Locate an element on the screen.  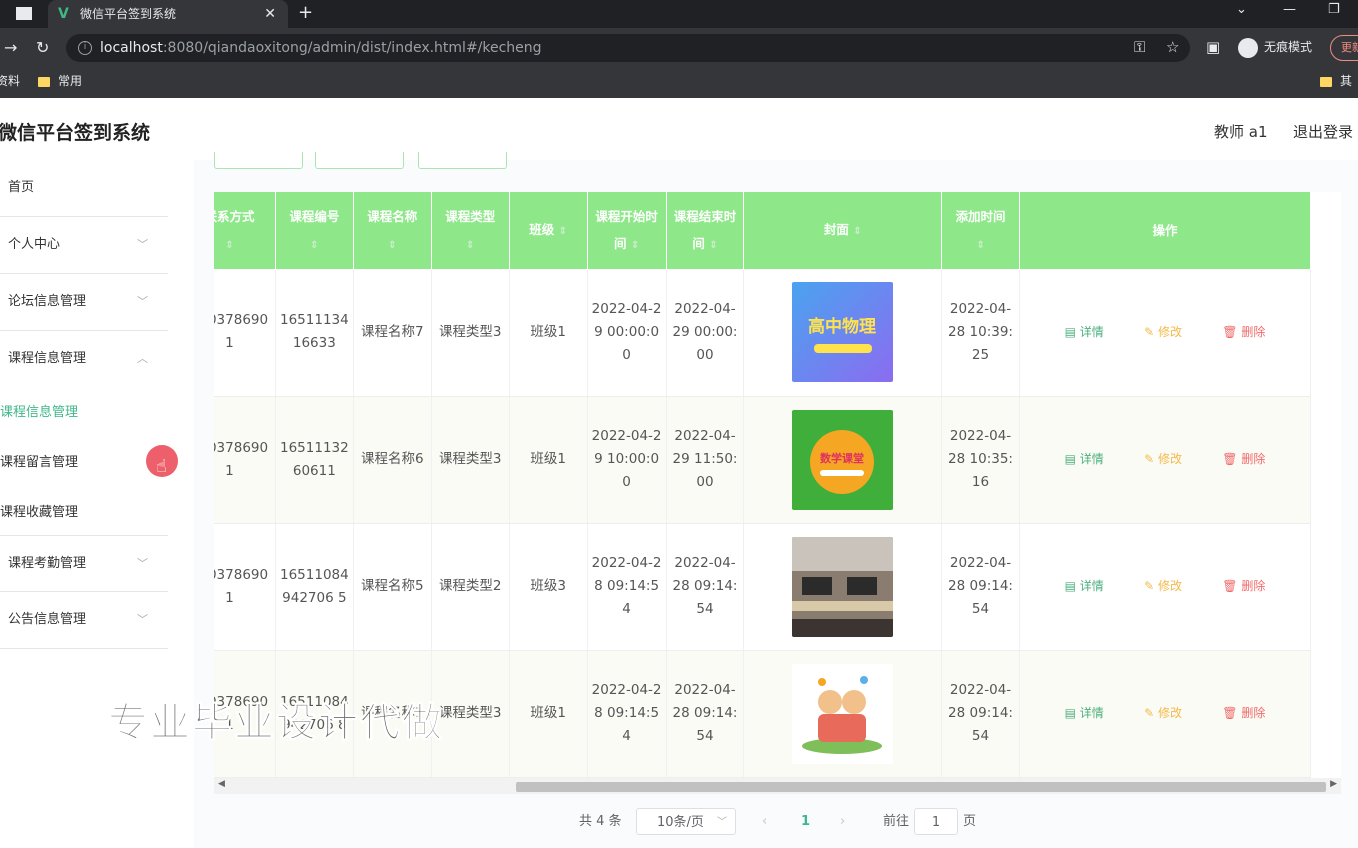
browser-tab: V 微信平台签到系统 ✕ is located at coordinates (168, 14).